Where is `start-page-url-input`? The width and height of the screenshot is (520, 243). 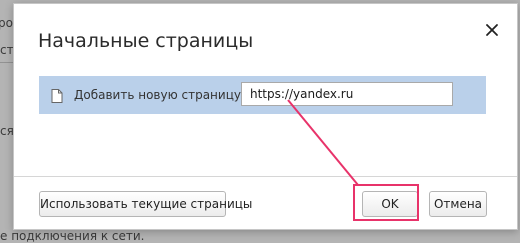 start-page-url-input is located at coordinates (347, 94).